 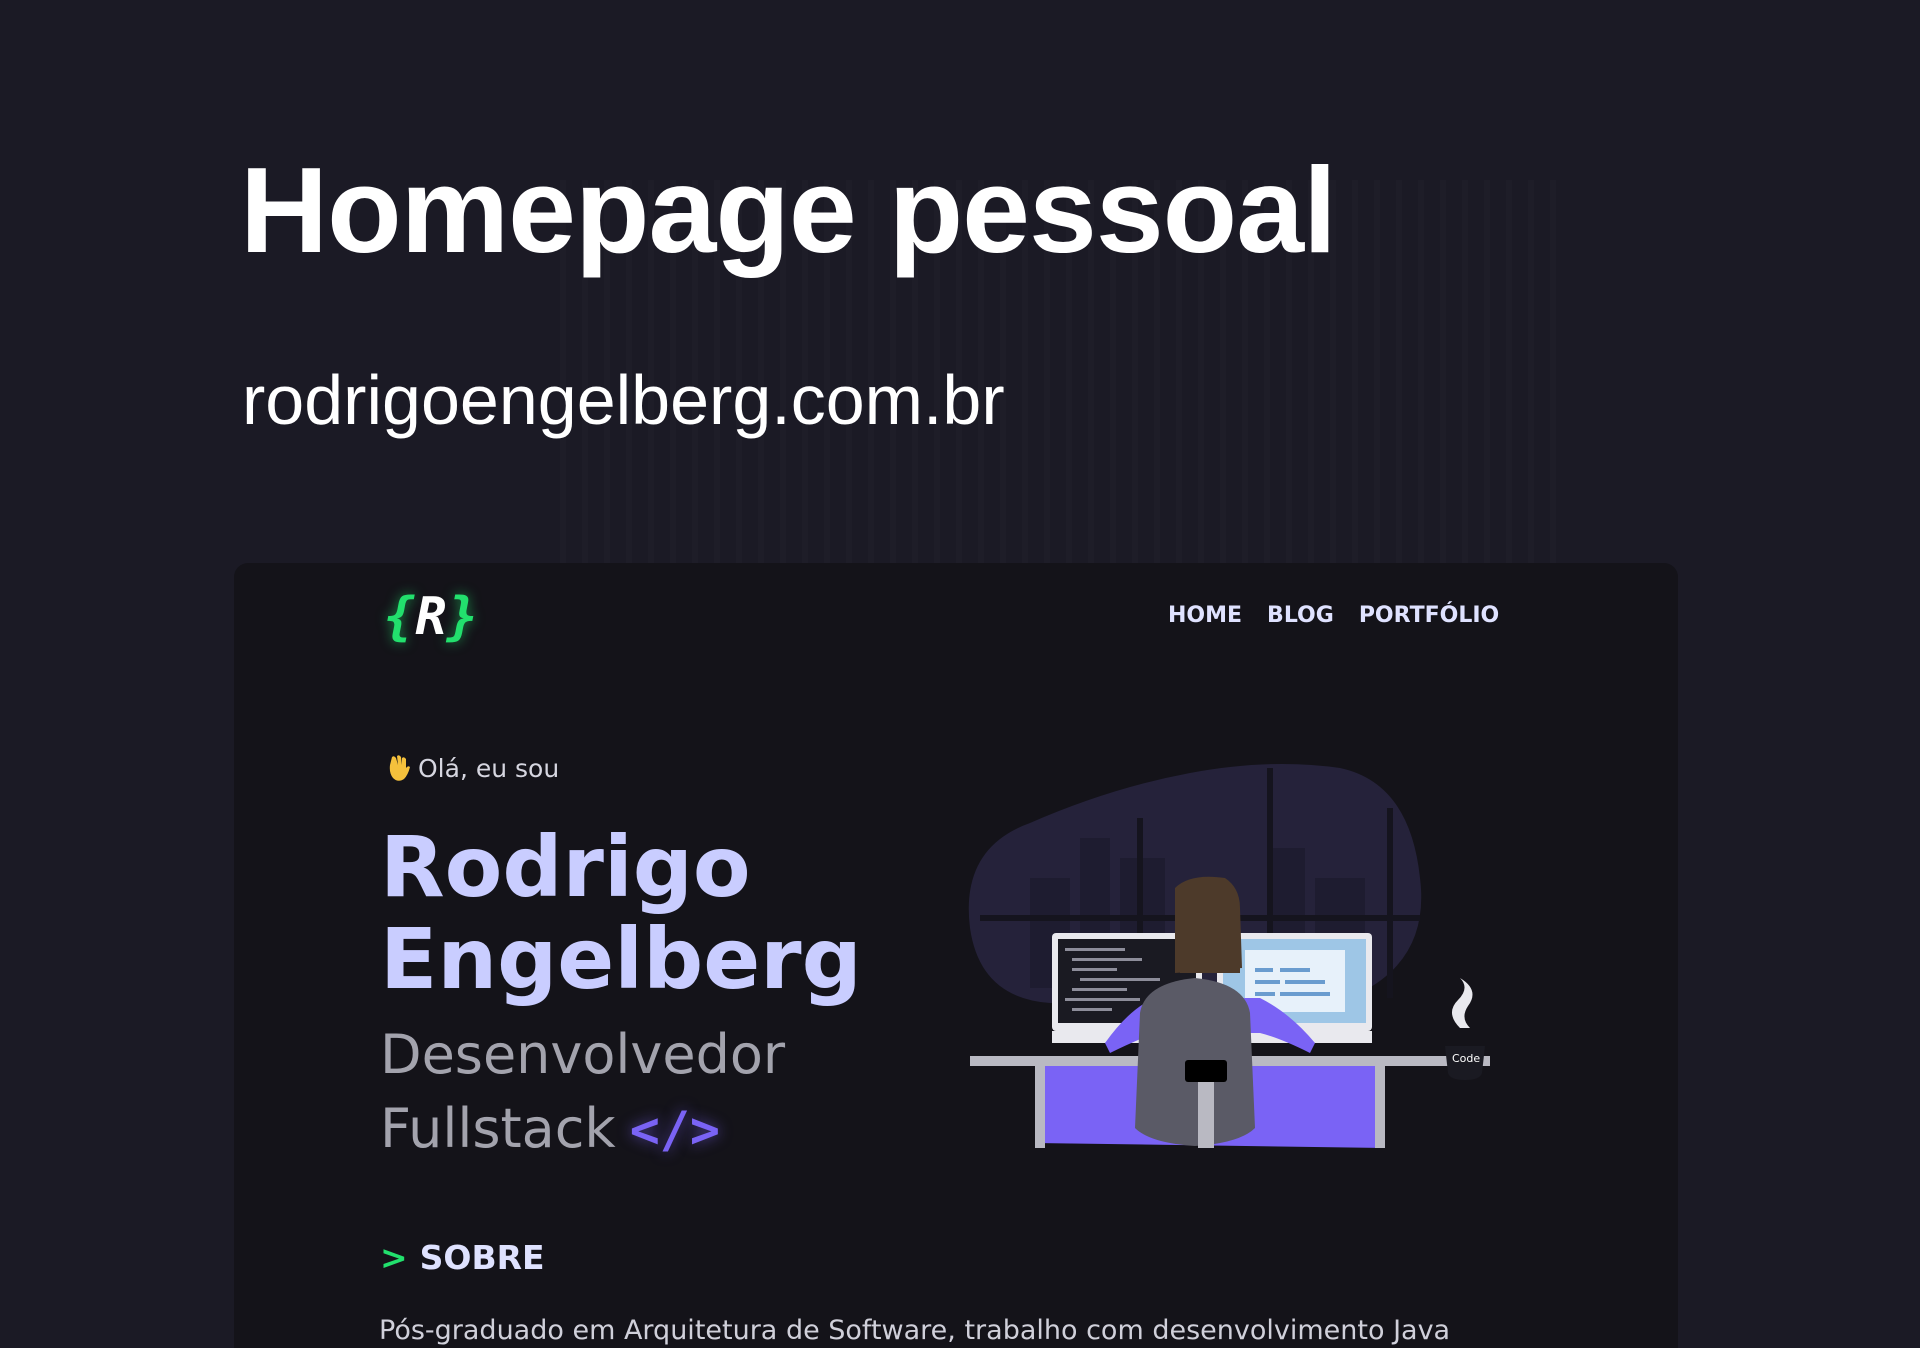 I want to click on about-heading: > SOBRE, so click(x=462, y=1257).